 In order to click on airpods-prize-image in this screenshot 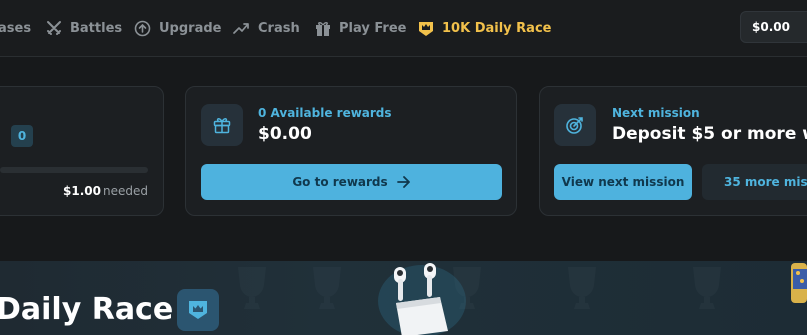, I will do `click(422, 299)`.